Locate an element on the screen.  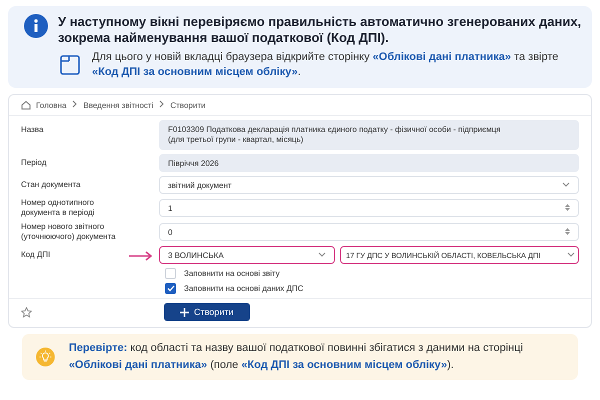
readonly-field: F0103309 Податкова декларація платника єдиного податку - фізичної особи - підприємця (для третьої групи - квартал, місяць) is located at coordinates (369, 135).